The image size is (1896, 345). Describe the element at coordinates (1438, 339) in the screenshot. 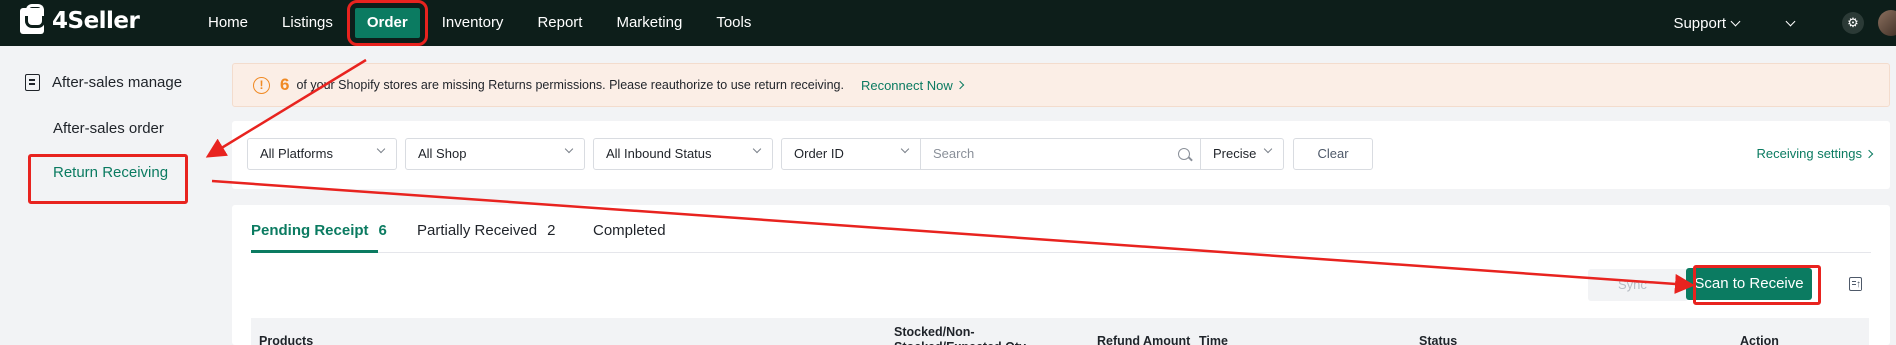

I see `col-status: Status` at that location.